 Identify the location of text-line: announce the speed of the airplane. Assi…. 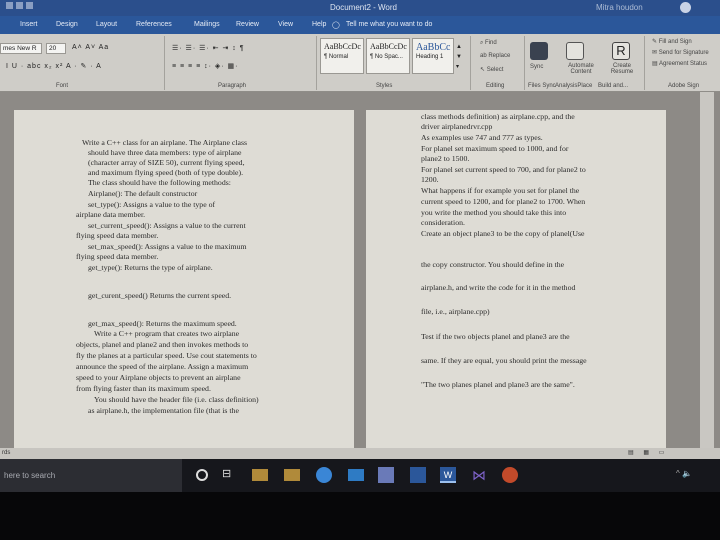
(162, 366).